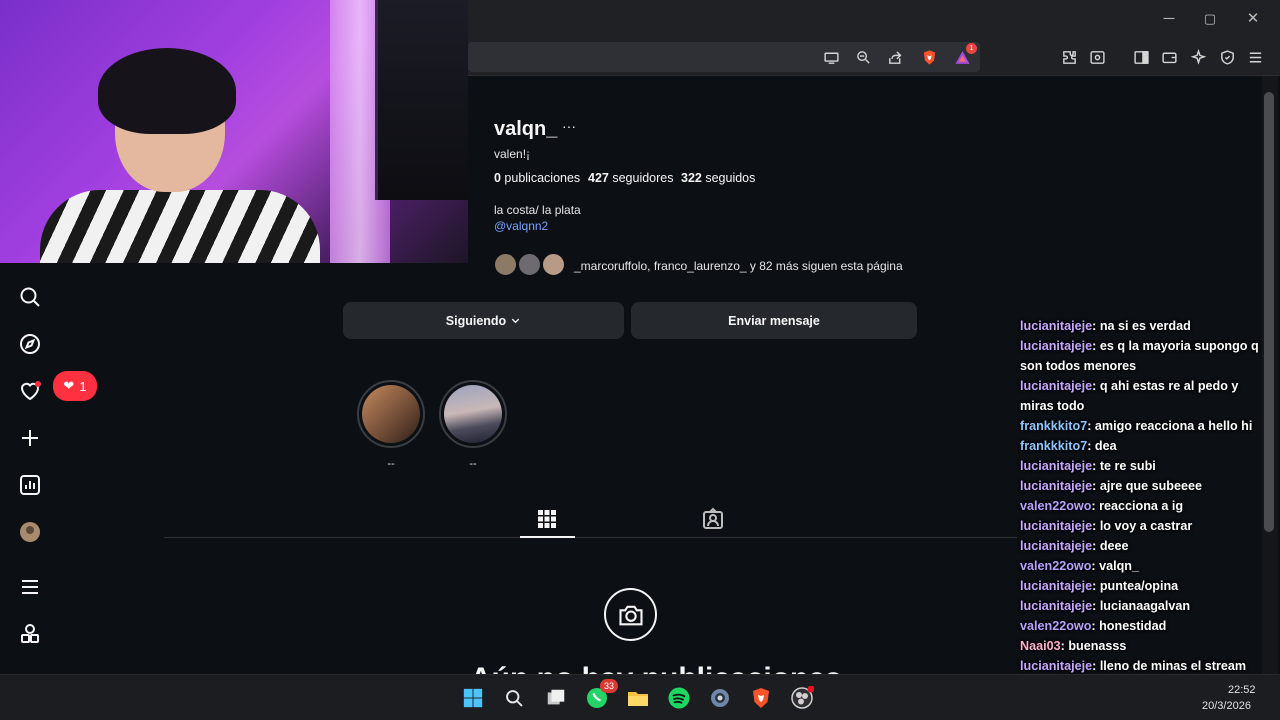  Describe the element at coordinates (537, 178) in the screenshot. I see `posts-count: 0 publicaciones` at that location.